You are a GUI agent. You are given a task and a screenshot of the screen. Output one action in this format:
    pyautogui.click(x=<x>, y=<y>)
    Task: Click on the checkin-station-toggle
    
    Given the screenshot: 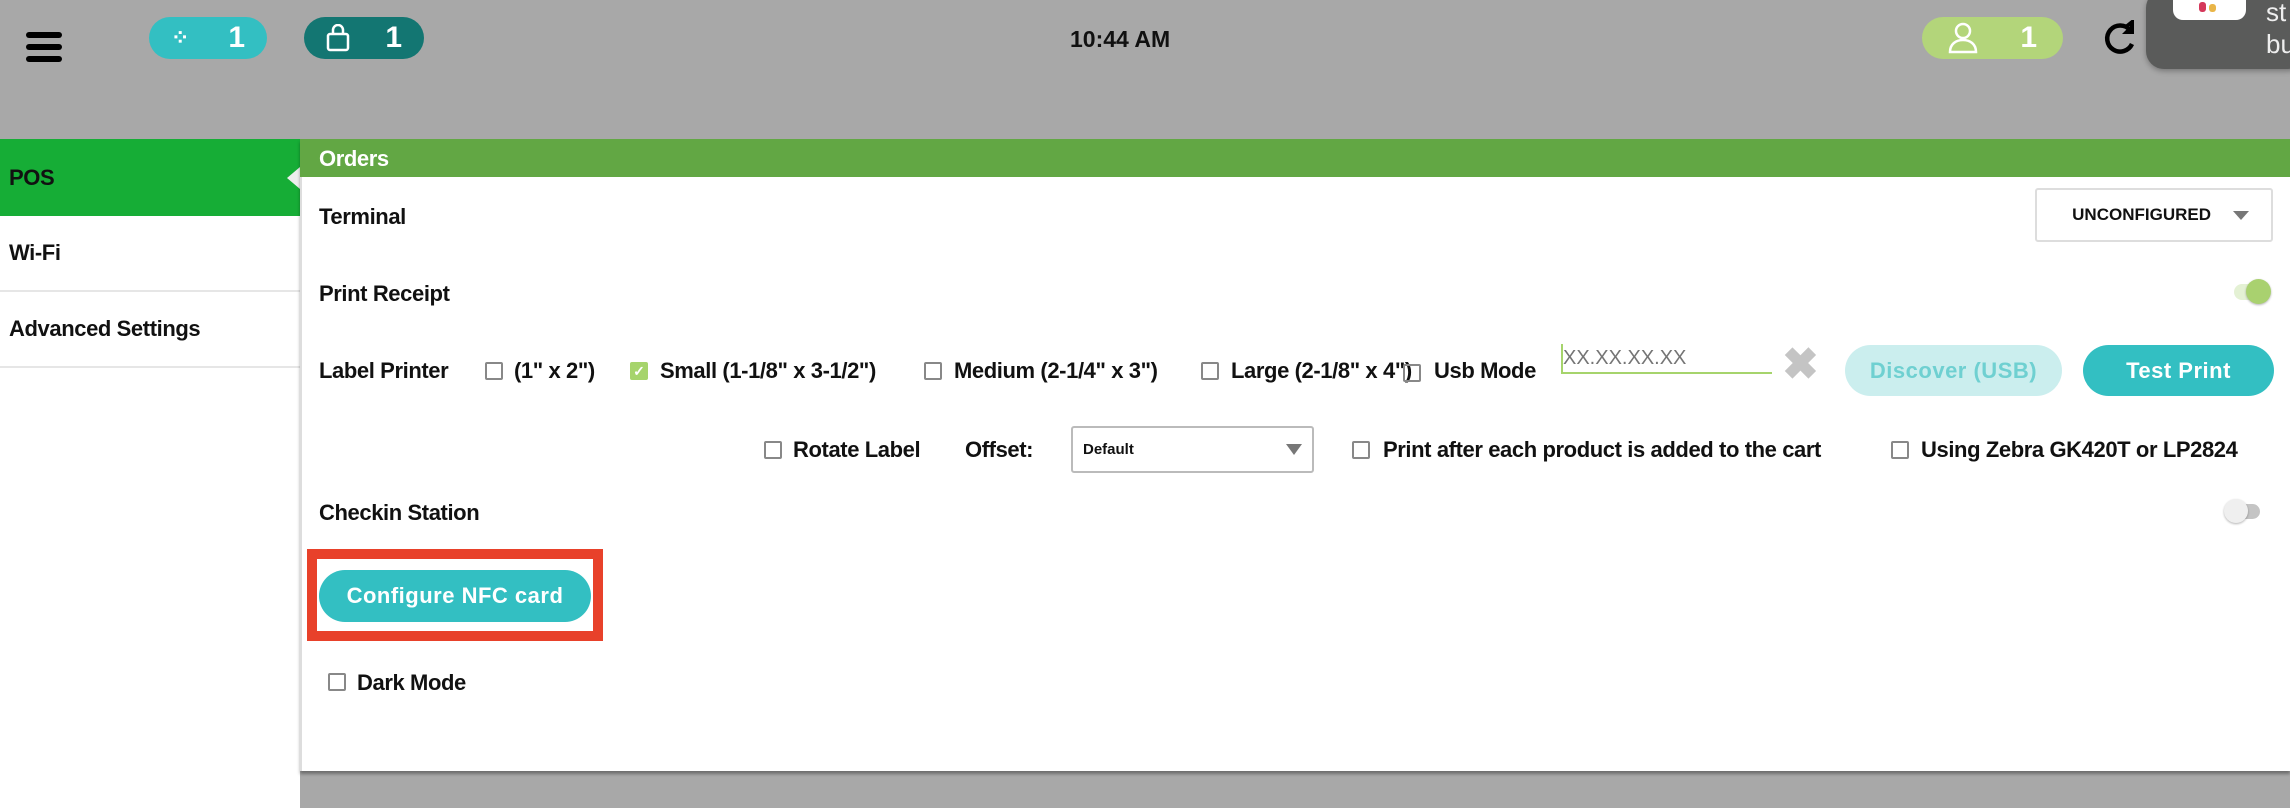 What is the action you would take?
    pyautogui.click(x=2242, y=511)
    